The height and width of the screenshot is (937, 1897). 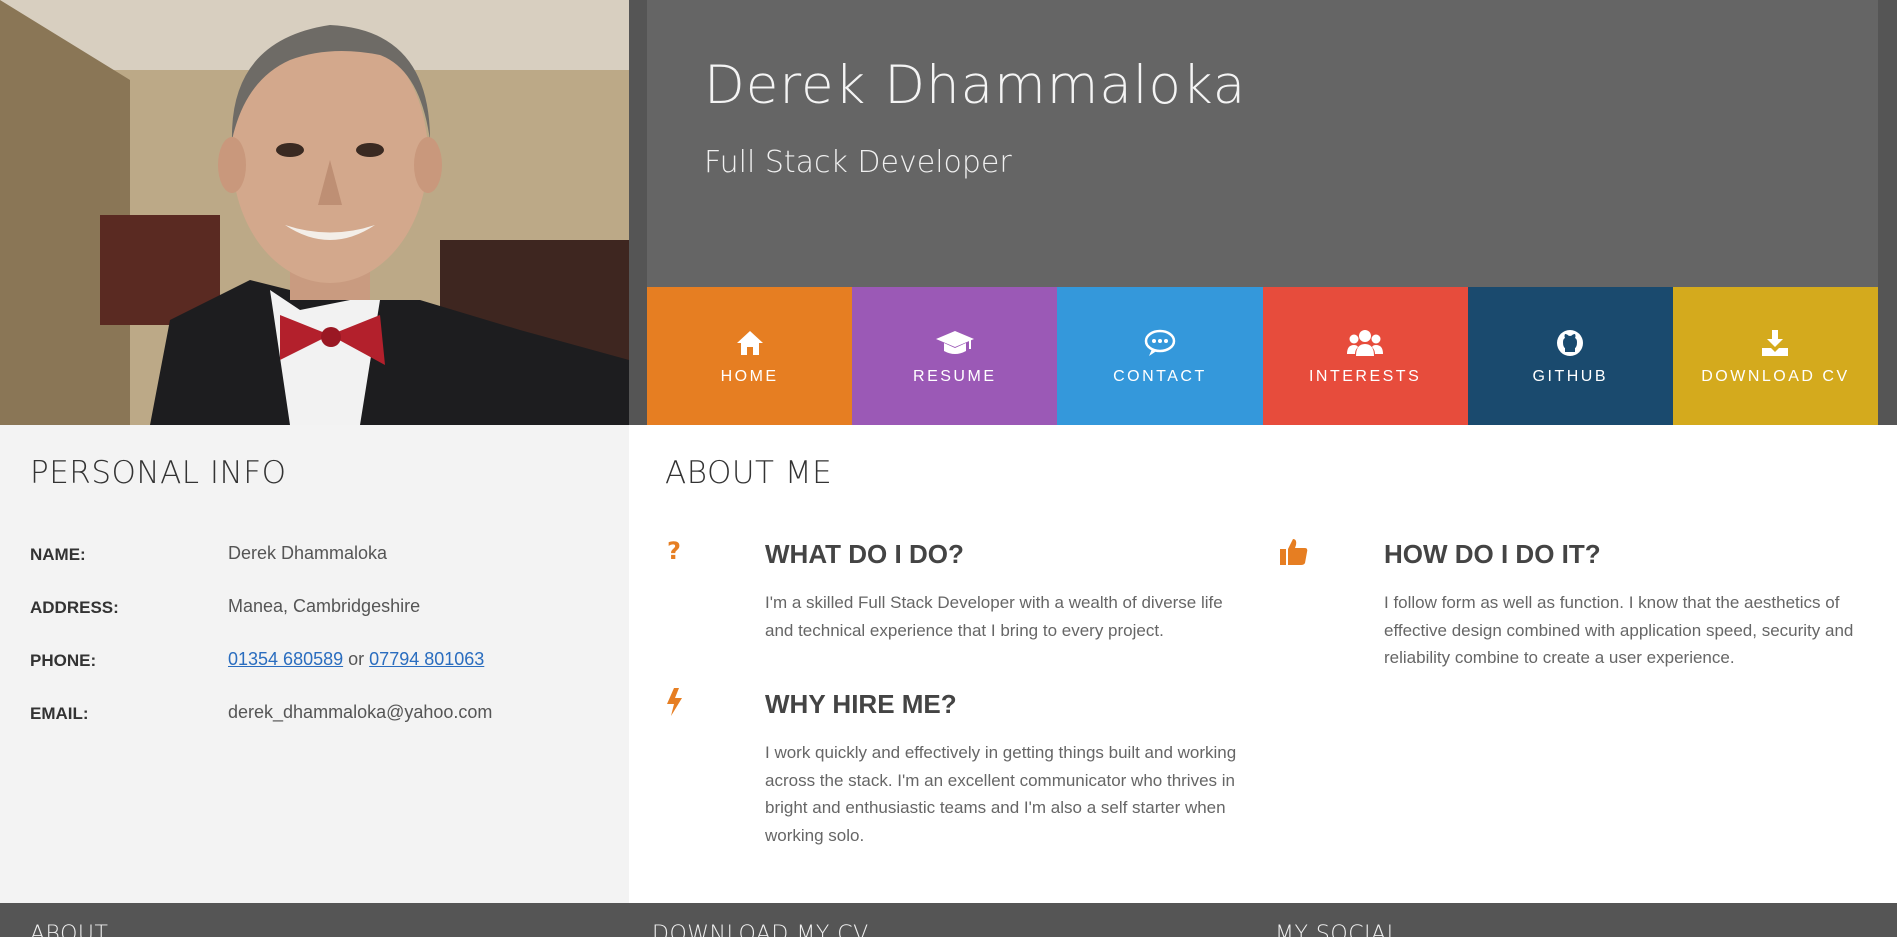 I want to click on thumbs-up-icon, so click(x=1294, y=552).